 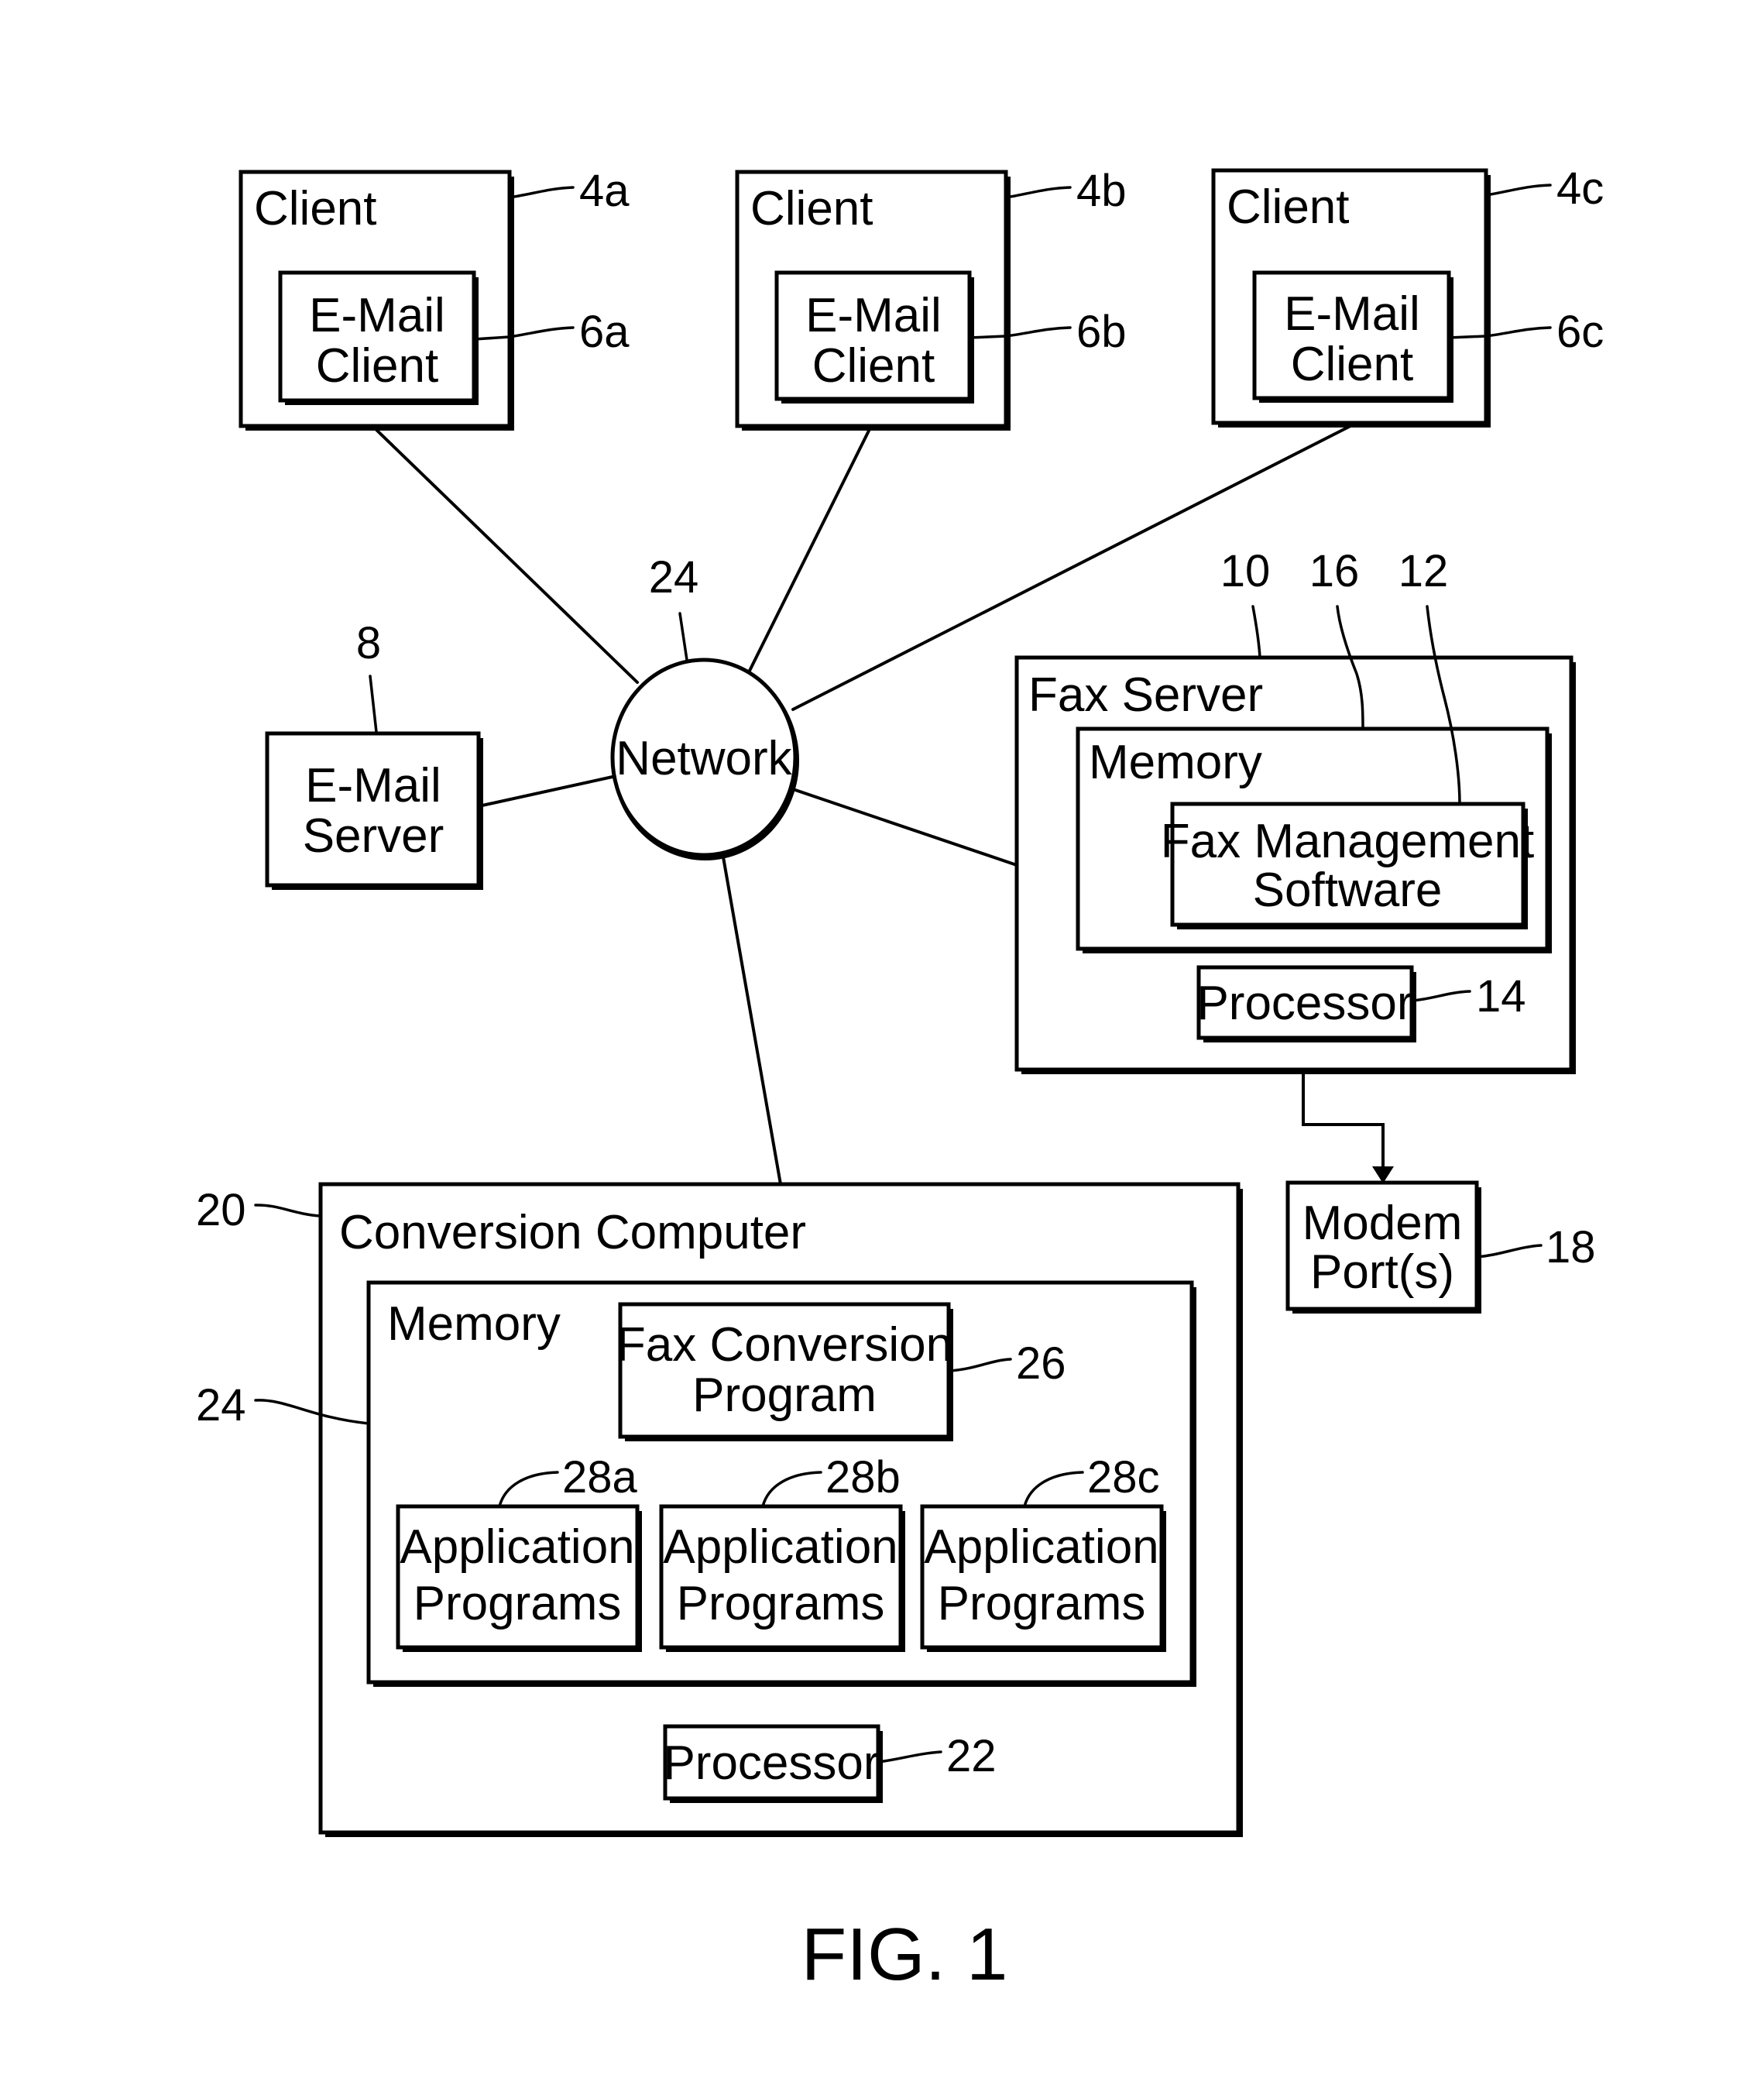 I want to click on ref-6a: 6a, so click(x=604, y=332).